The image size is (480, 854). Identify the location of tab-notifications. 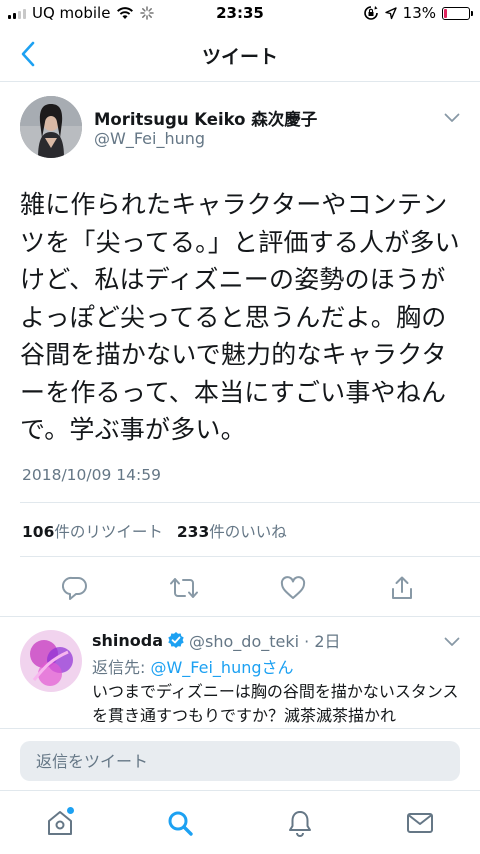
(300, 823).